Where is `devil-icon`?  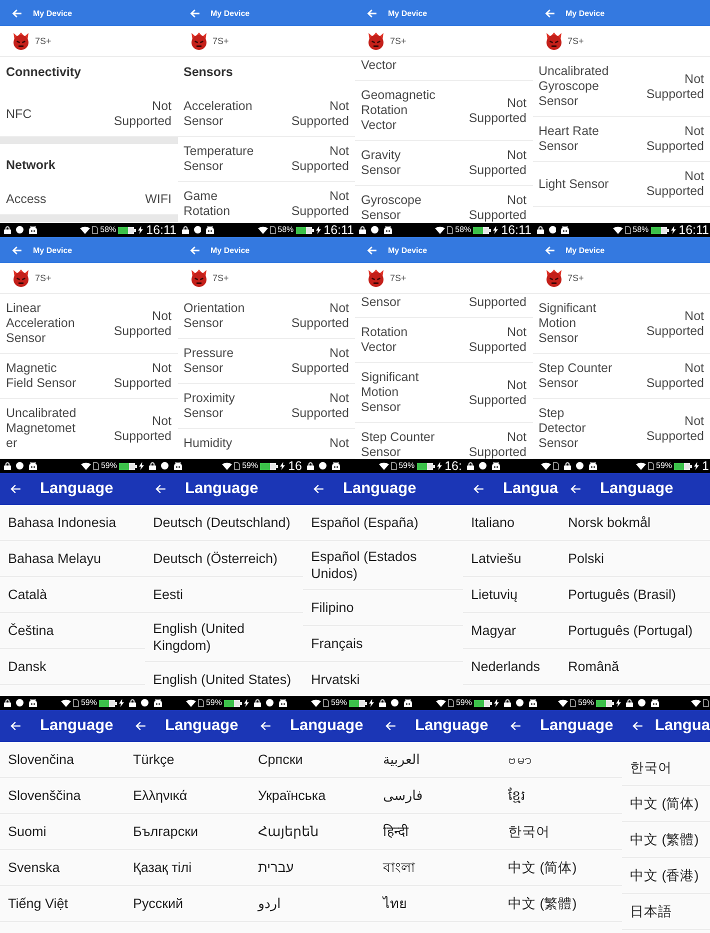
devil-icon is located at coordinates (376, 278).